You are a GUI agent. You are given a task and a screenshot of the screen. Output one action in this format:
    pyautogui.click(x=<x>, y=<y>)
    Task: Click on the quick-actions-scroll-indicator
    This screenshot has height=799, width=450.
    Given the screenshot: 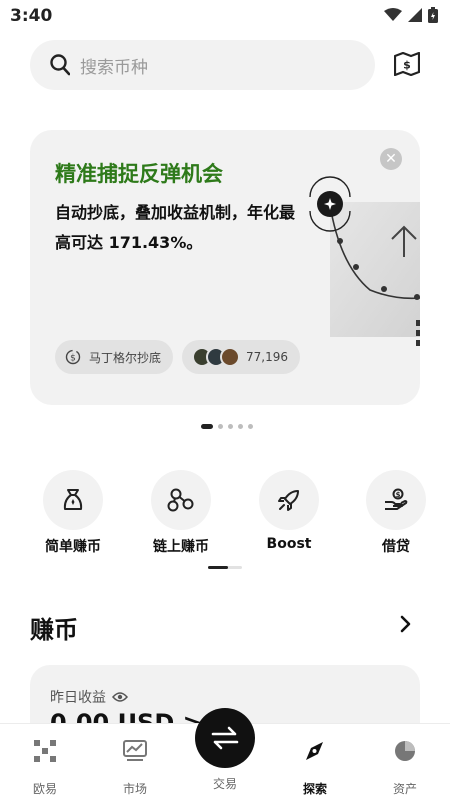 What is the action you would take?
    pyautogui.click(x=225, y=567)
    